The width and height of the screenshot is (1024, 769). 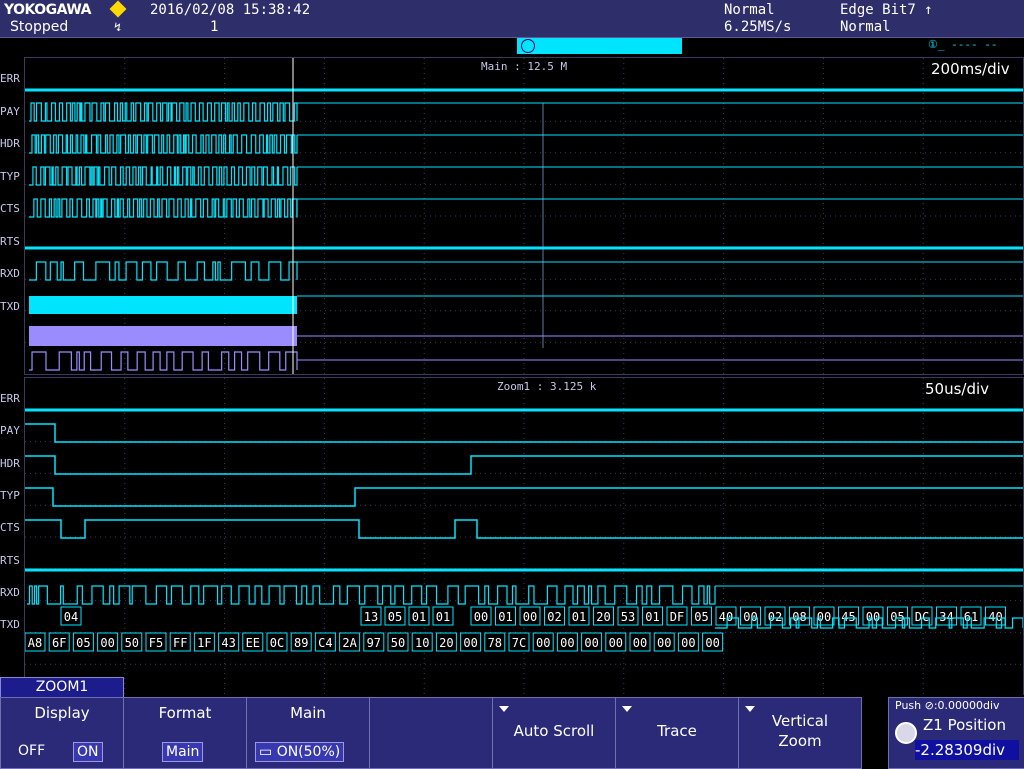 What do you see at coordinates (524, 66) in the screenshot?
I see `main-label: Main : 12.5 M` at bounding box center [524, 66].